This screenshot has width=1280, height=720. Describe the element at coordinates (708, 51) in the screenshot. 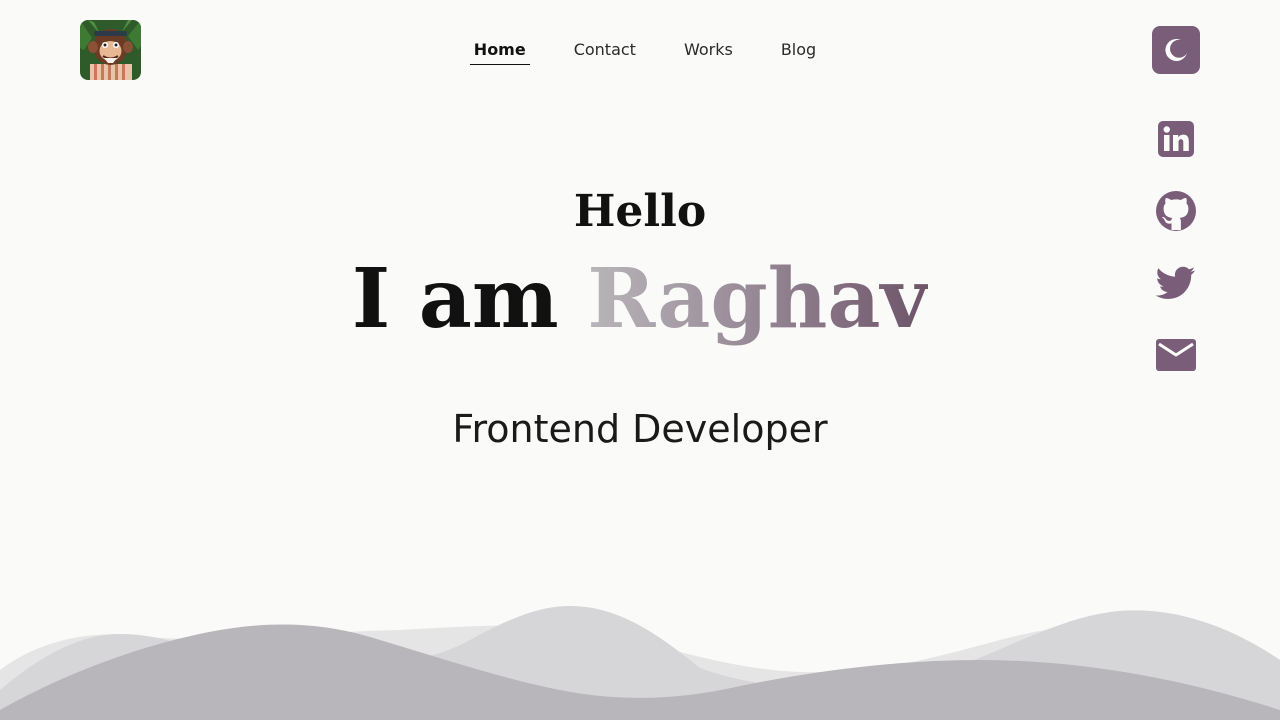

I see `nav-works: Works` at that location.